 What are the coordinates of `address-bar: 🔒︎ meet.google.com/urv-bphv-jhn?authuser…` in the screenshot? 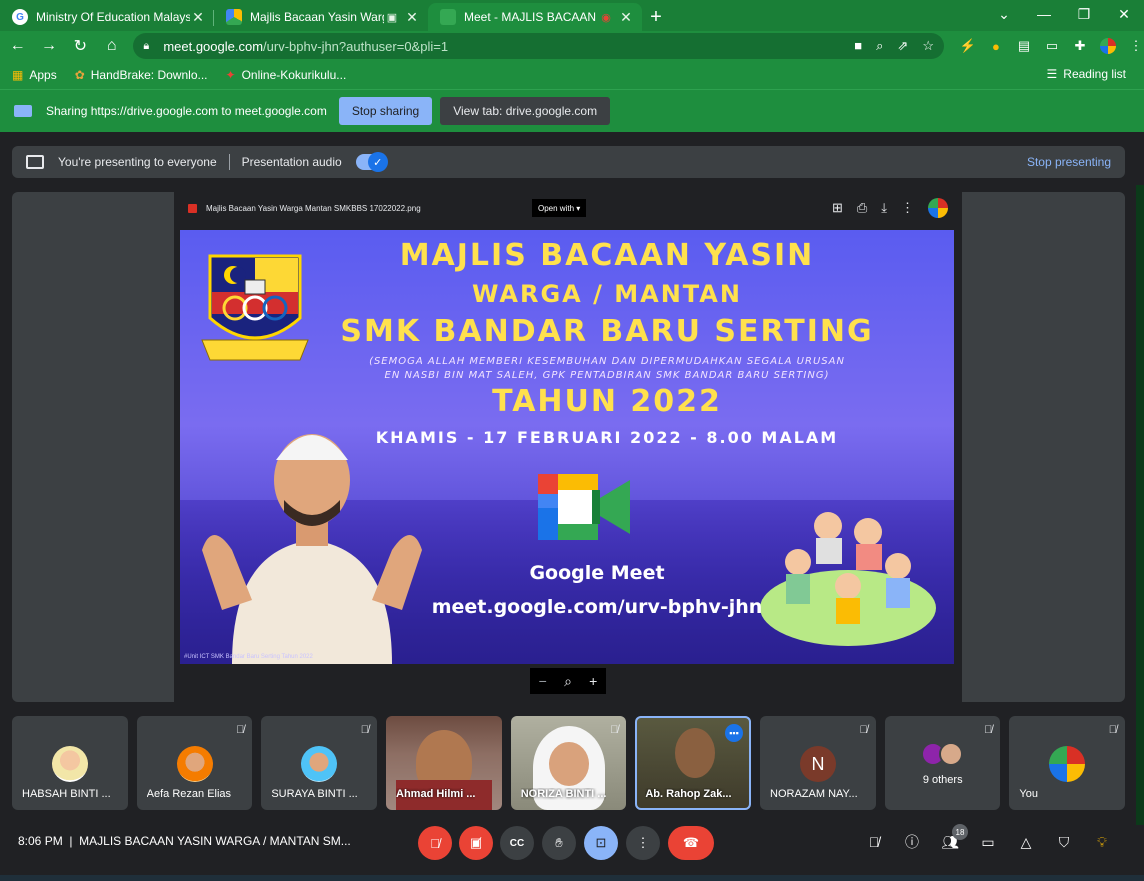 It's located at (538, 46).